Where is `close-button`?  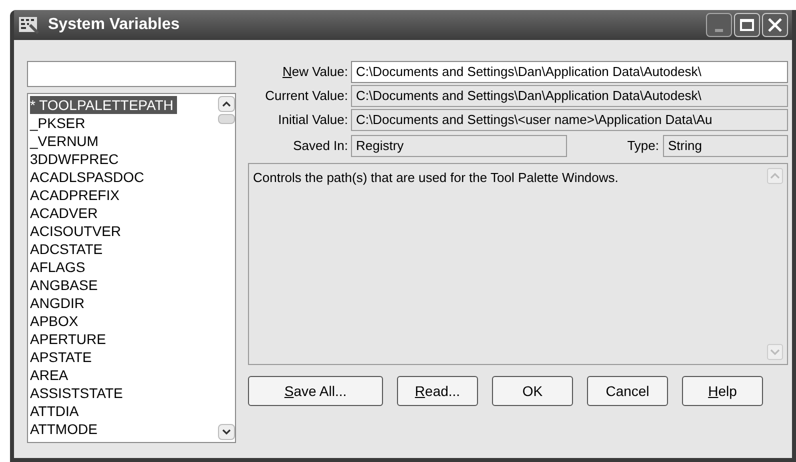
close-button is located at coordinates (775, 25).